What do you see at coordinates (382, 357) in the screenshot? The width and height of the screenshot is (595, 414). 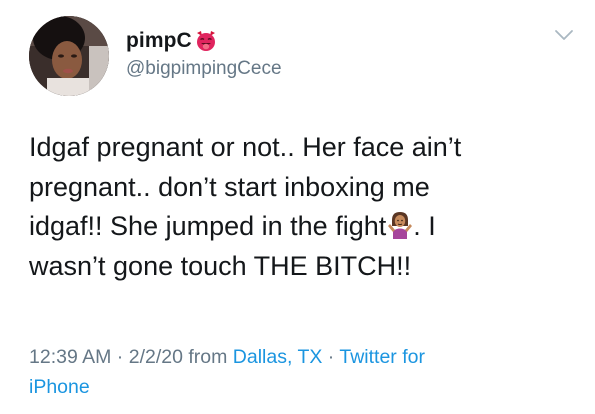 I see `source-link: Twitter for` at bounding box center [382, 357].